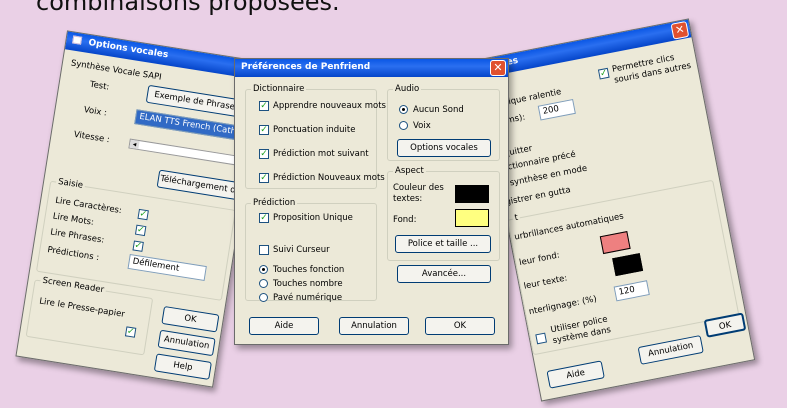  I want to click on help-button: Help, so click(182, 366).